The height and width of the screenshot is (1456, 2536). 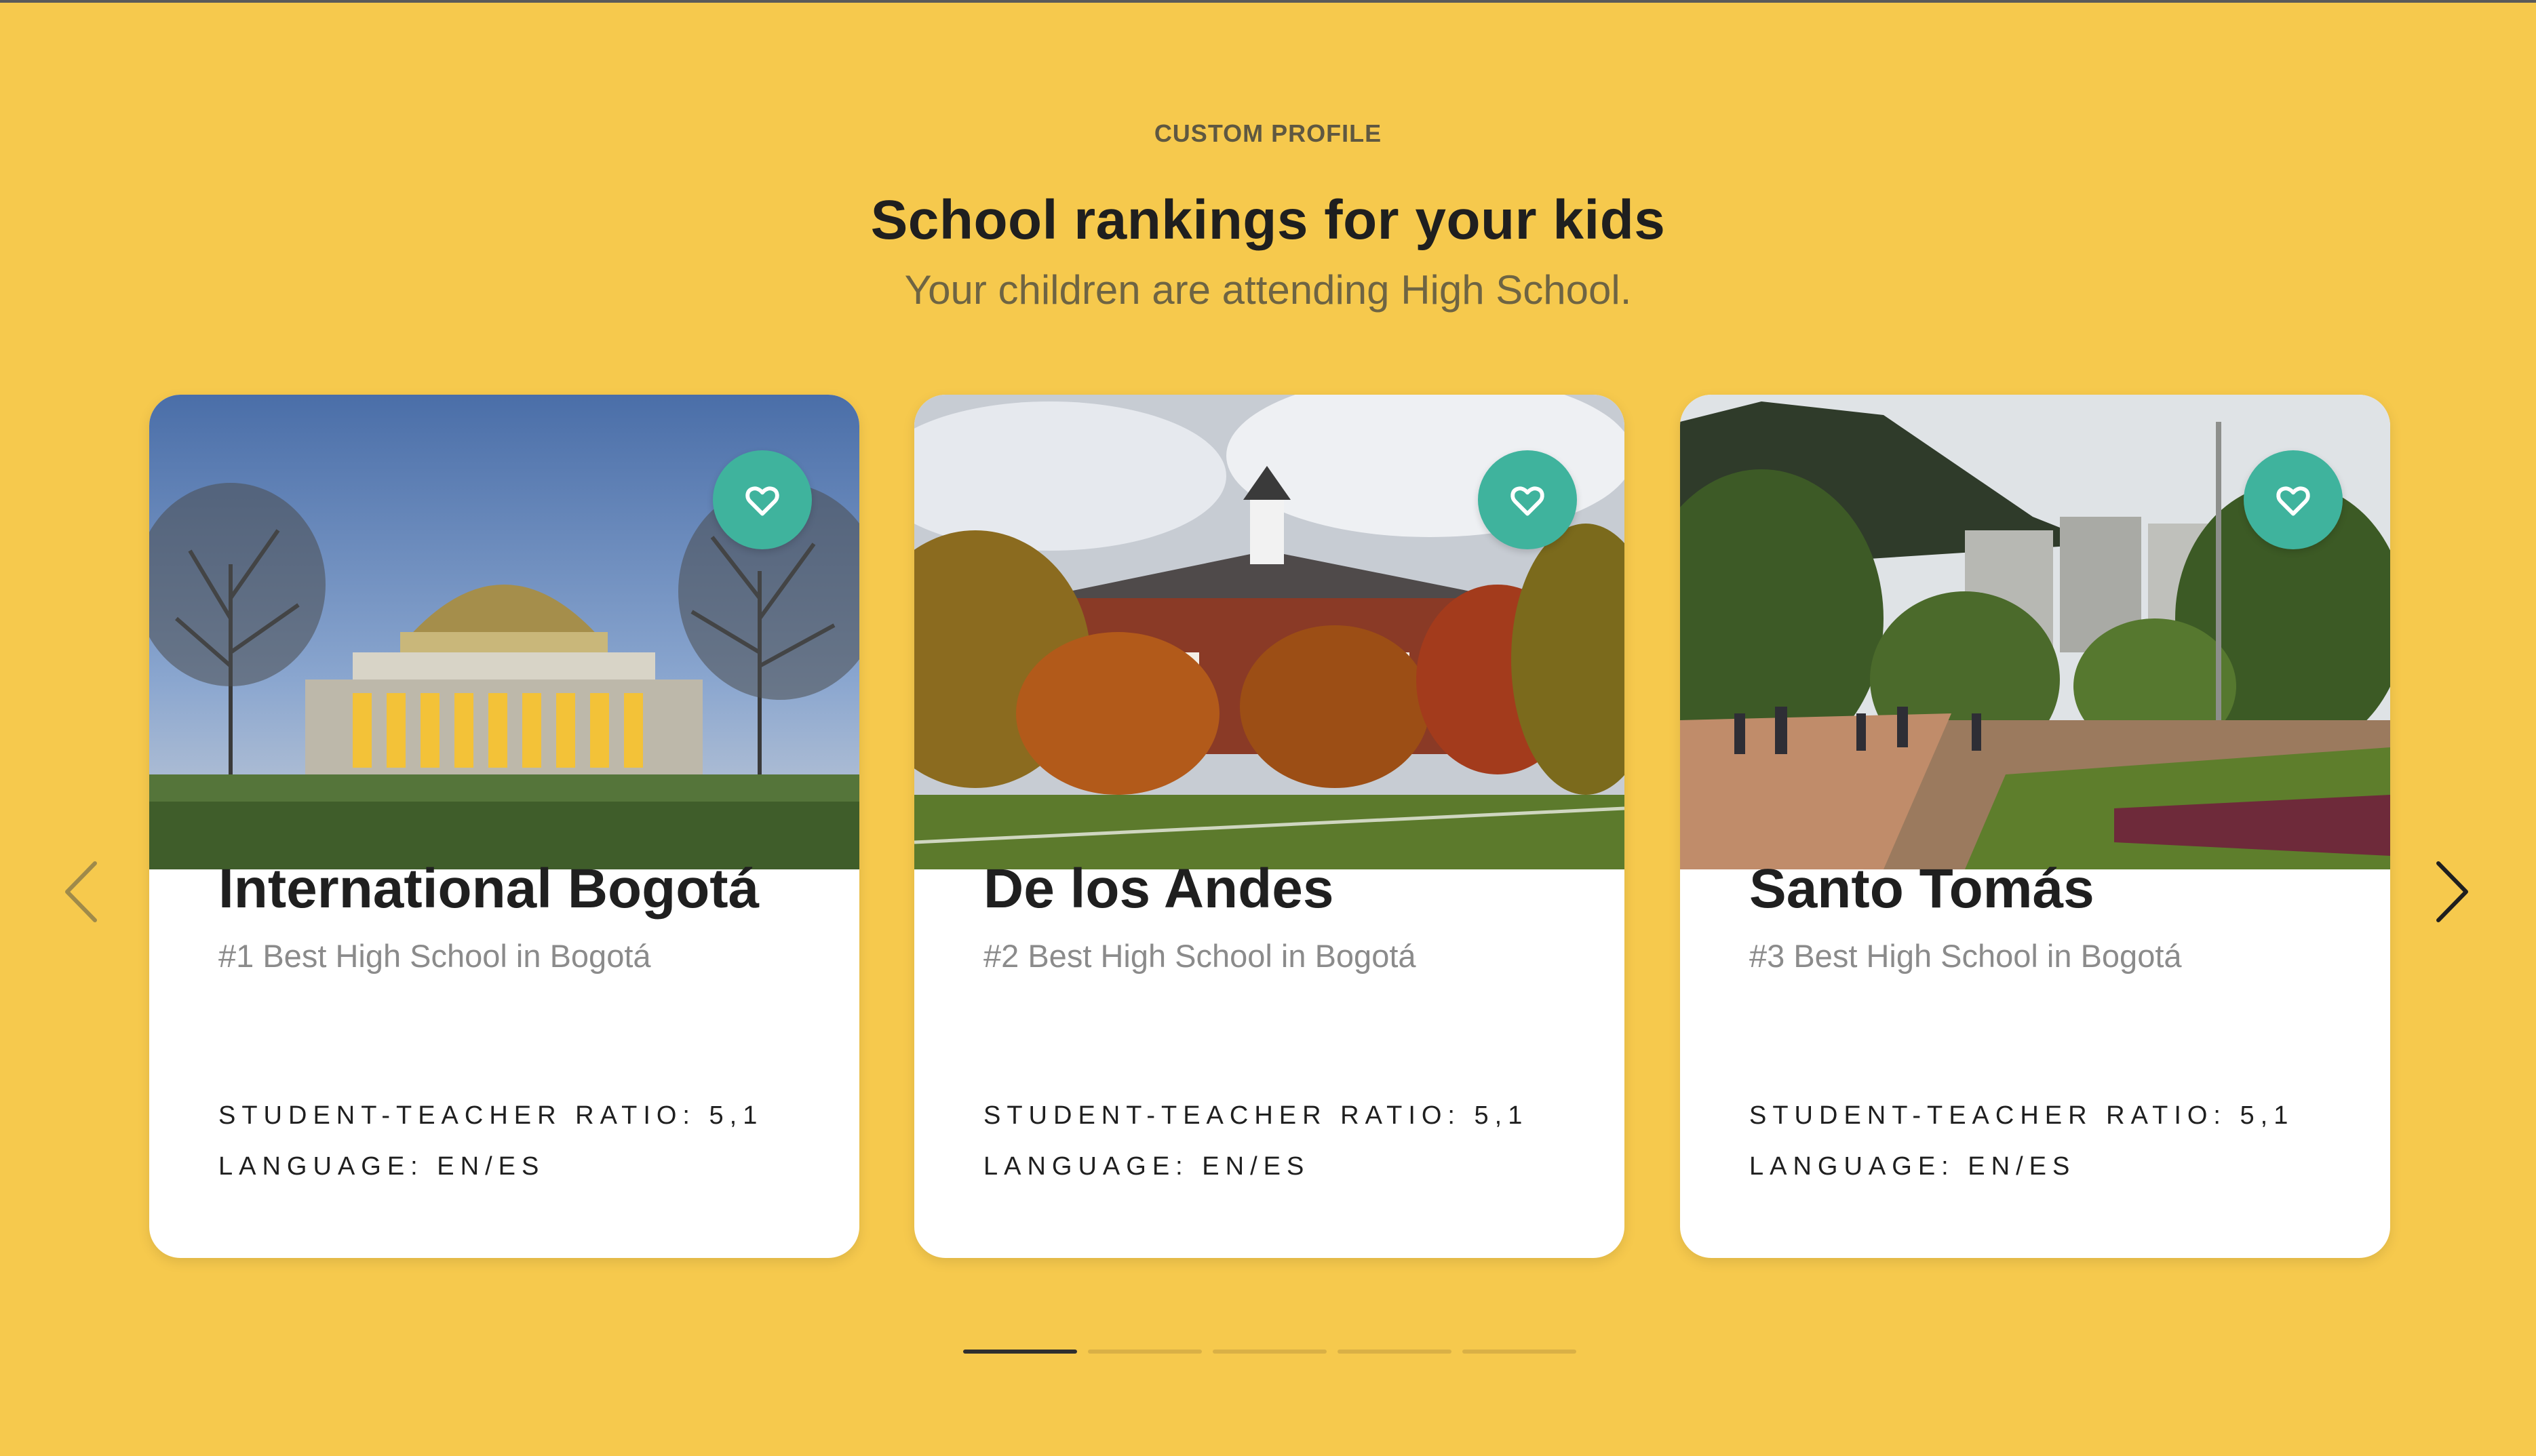 What do you see at coordinates (1268, 290) in the screenshot?
I see `page-subtitle: Your children are attending High School.` at bounding box center [1268, 290].